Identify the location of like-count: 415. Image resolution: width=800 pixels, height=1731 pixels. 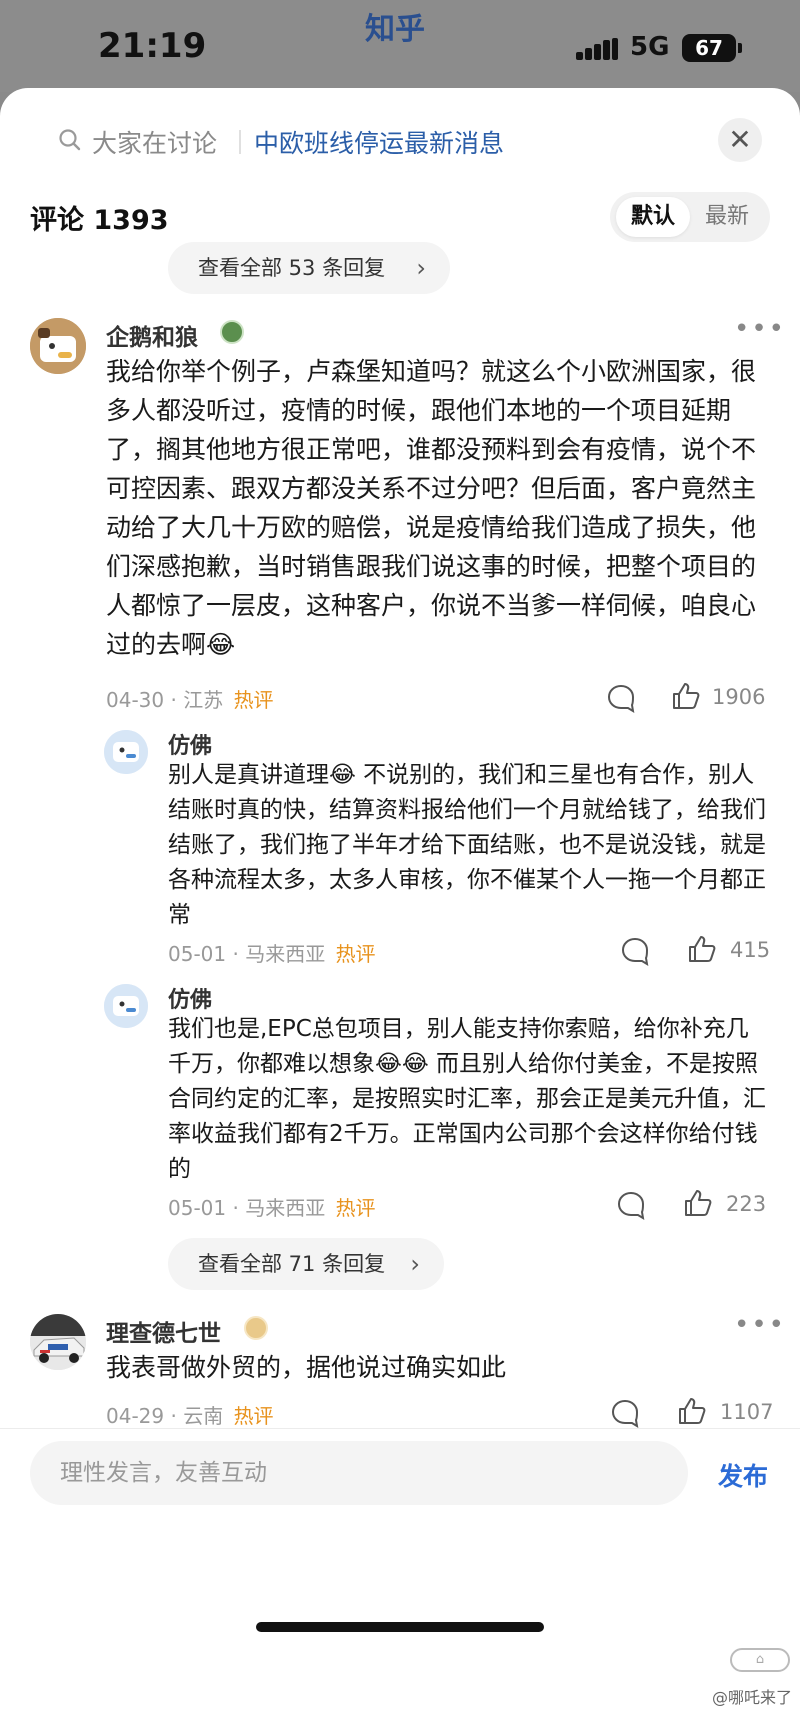
(750, 950).